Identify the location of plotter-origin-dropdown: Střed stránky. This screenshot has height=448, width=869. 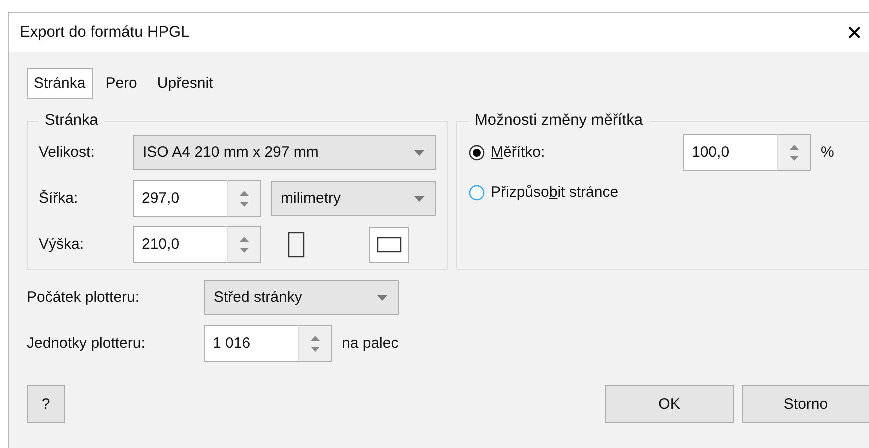
(301, 297).